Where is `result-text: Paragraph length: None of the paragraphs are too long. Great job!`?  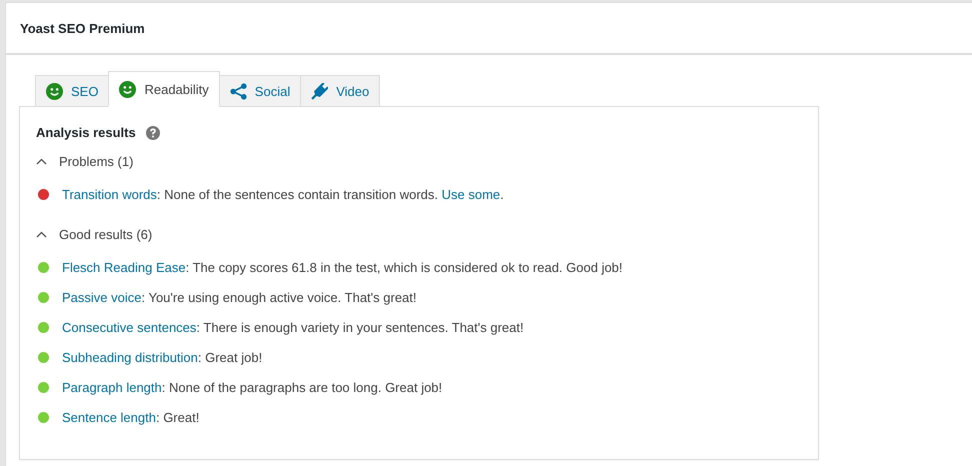 result-text: Paragraph length: None of the paragraphs are too long. Great job! is located at coordinates (252, 387).